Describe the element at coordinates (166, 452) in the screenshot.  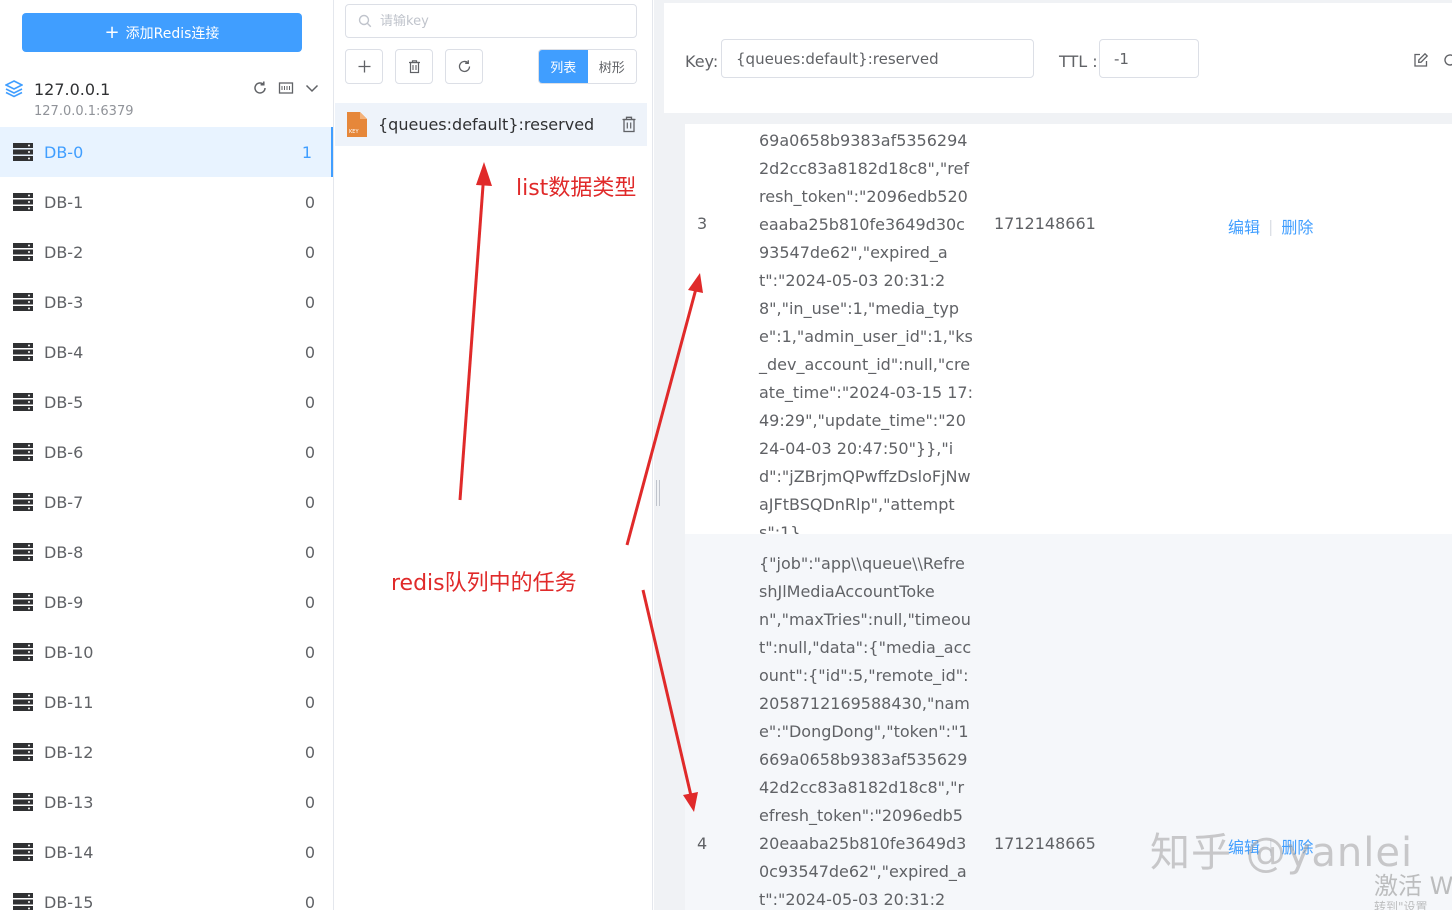
I see `db-item: DB-6 0` at that location.